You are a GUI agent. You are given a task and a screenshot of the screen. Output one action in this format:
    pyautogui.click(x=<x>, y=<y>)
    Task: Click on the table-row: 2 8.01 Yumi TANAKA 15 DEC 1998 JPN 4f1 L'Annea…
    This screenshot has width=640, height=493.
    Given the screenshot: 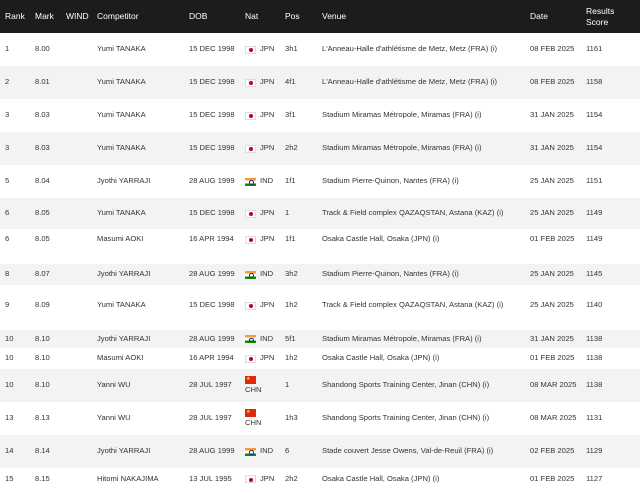 What is the action you would take?
    pyautogui.click(x=320, y=82)
    